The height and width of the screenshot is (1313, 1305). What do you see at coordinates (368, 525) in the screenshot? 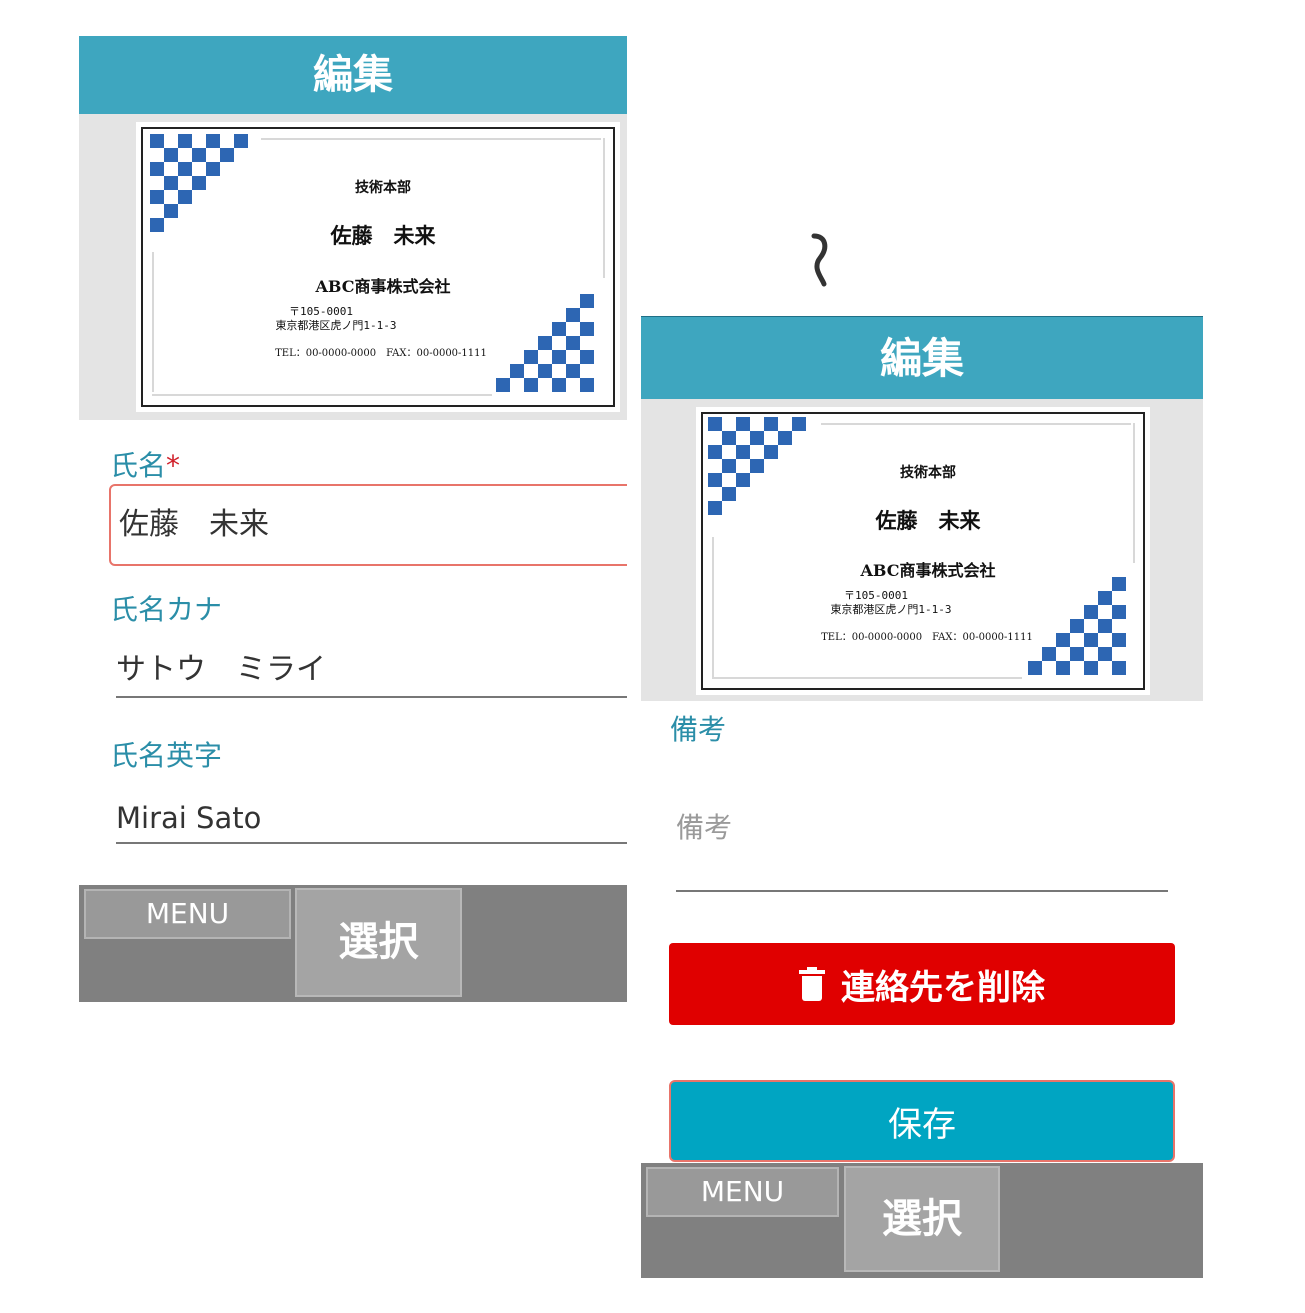
I see `name-input: 佐藤 未来` at bounding box center [368, 525].